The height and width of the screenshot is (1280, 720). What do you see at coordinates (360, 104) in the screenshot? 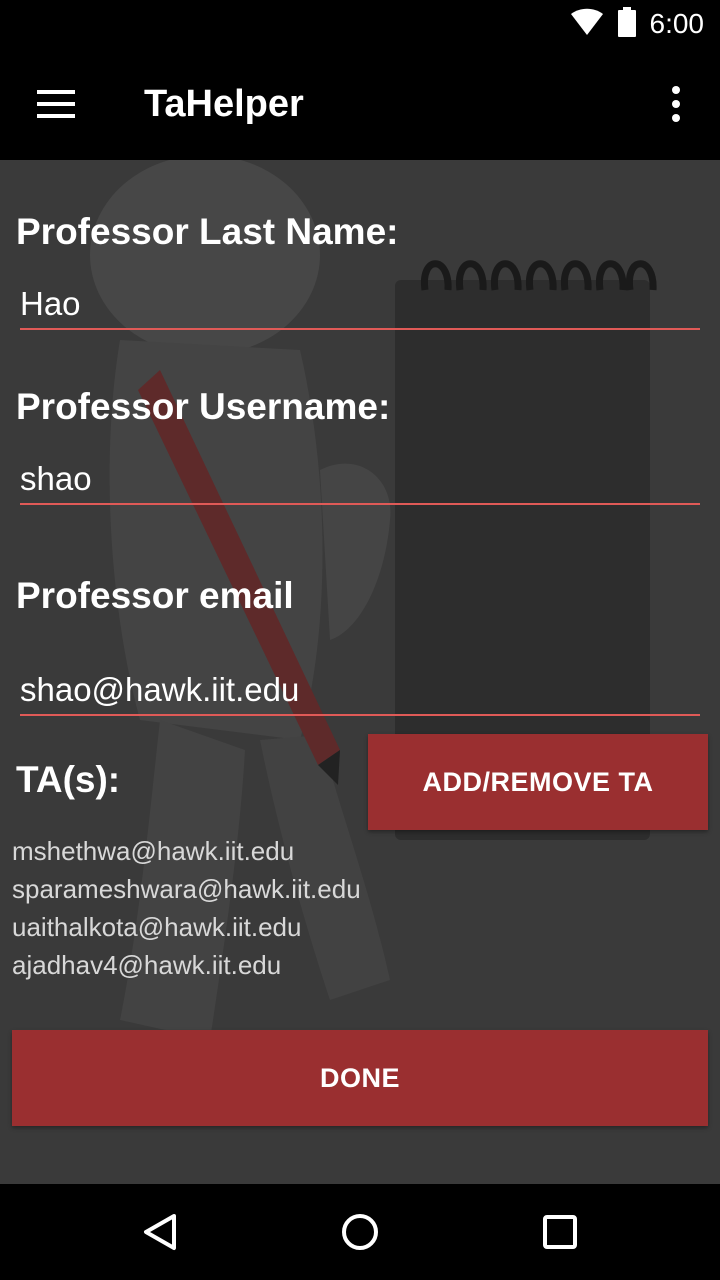
I see `app-bar: TaHelper` at bounding box center [360, 104].